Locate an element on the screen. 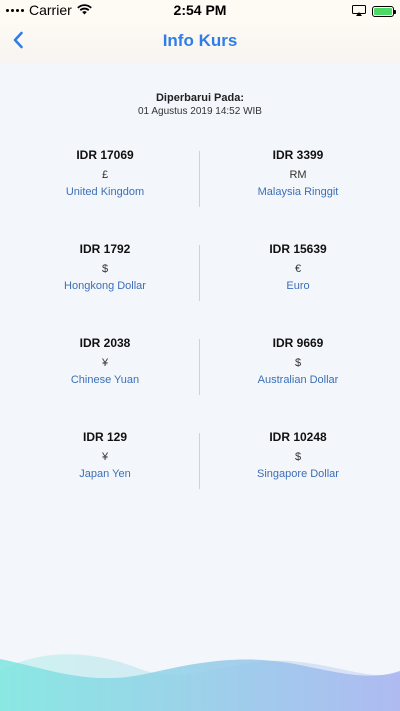  currency-symbol: € is located at coordinates (298, 269).